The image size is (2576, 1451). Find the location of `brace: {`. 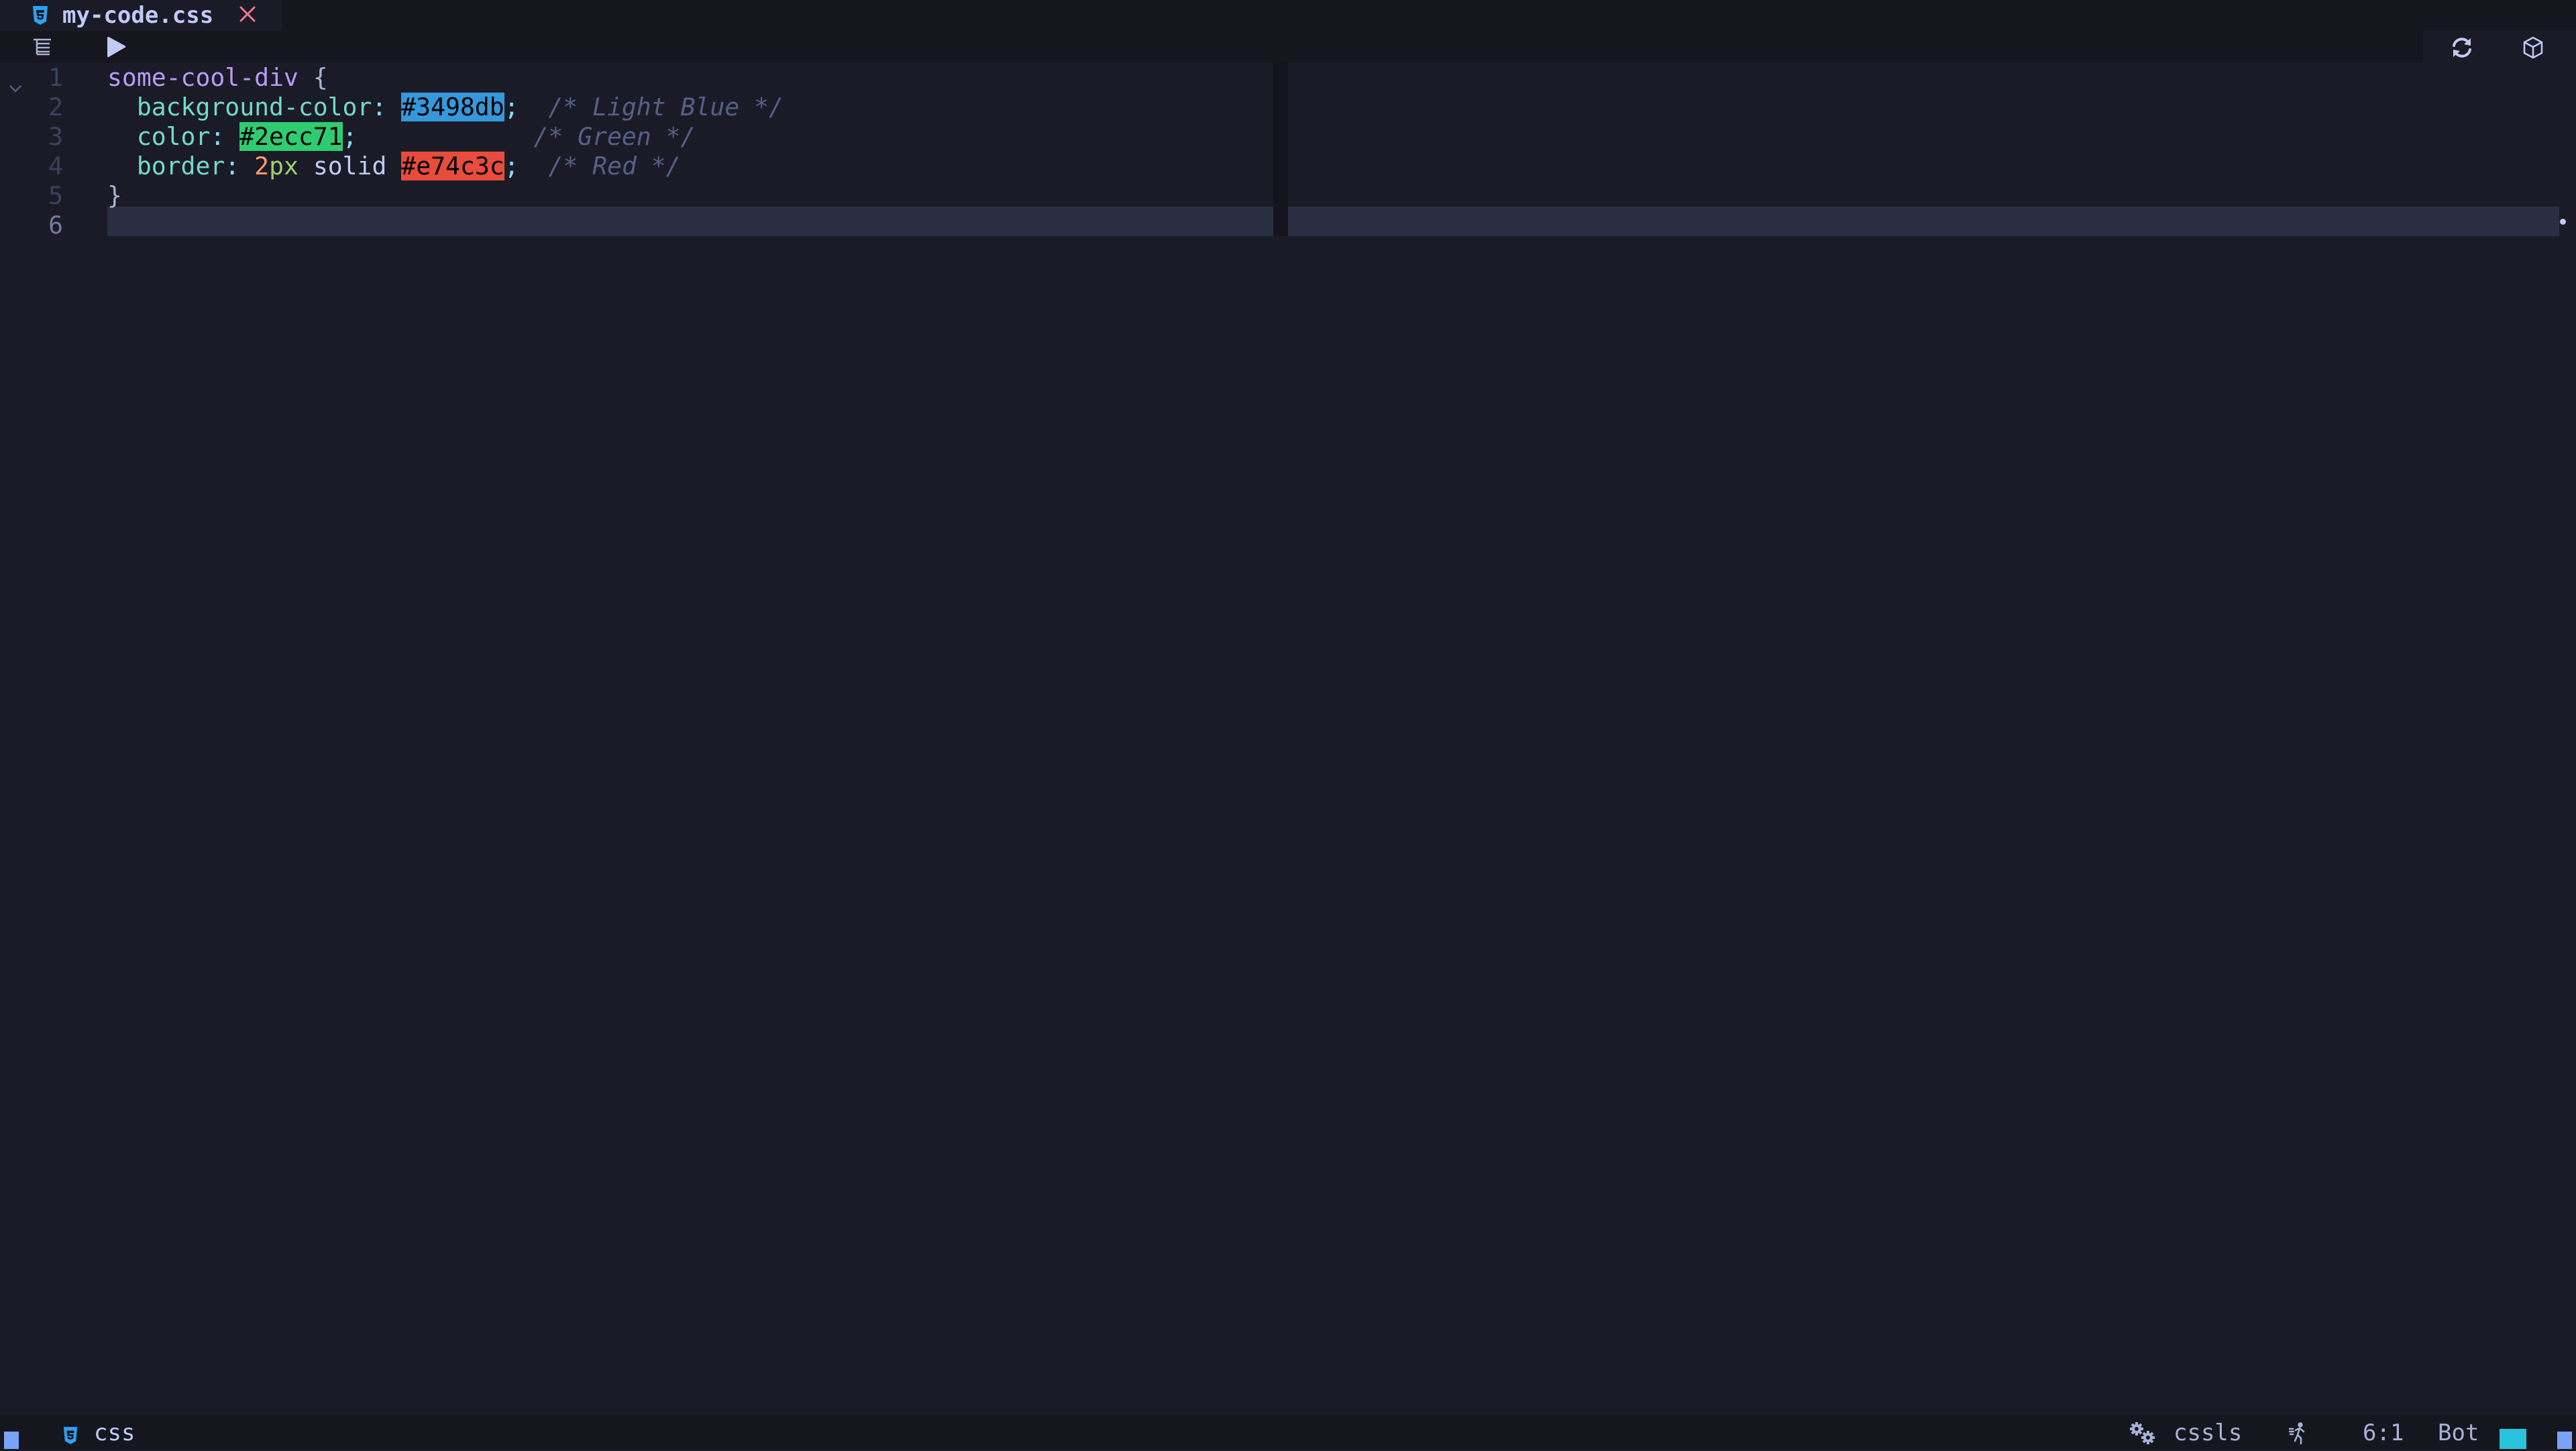

brace: { is located at coordinates (320, 77).